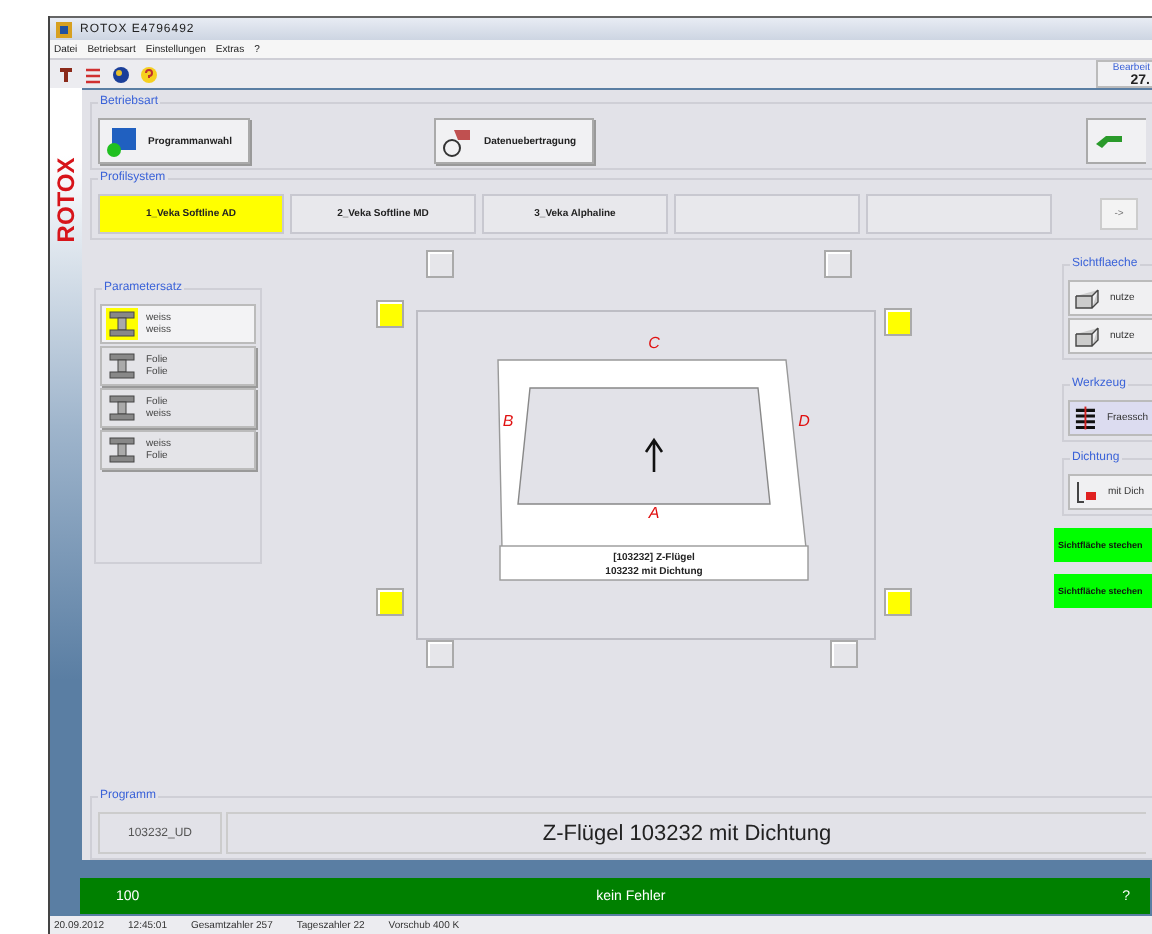  What do you see at coordinates (66, 74) in the screenshot?
I see `tool-icon` at bounding box center [66, 74].